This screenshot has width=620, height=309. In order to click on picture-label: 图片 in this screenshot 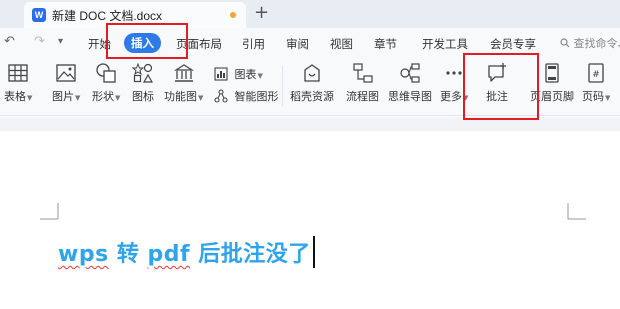, I will do `click(63, 96)`.